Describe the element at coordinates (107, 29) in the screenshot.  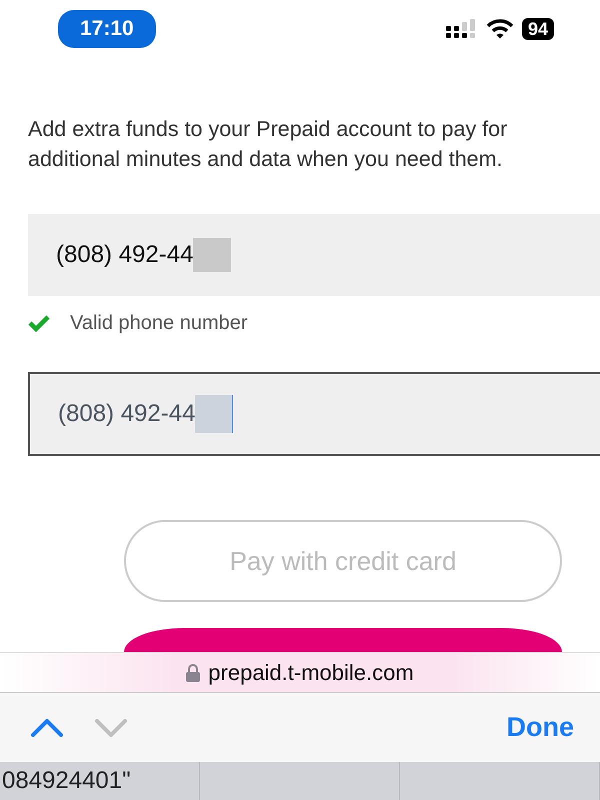
I see `clock: 17:10` at that location.